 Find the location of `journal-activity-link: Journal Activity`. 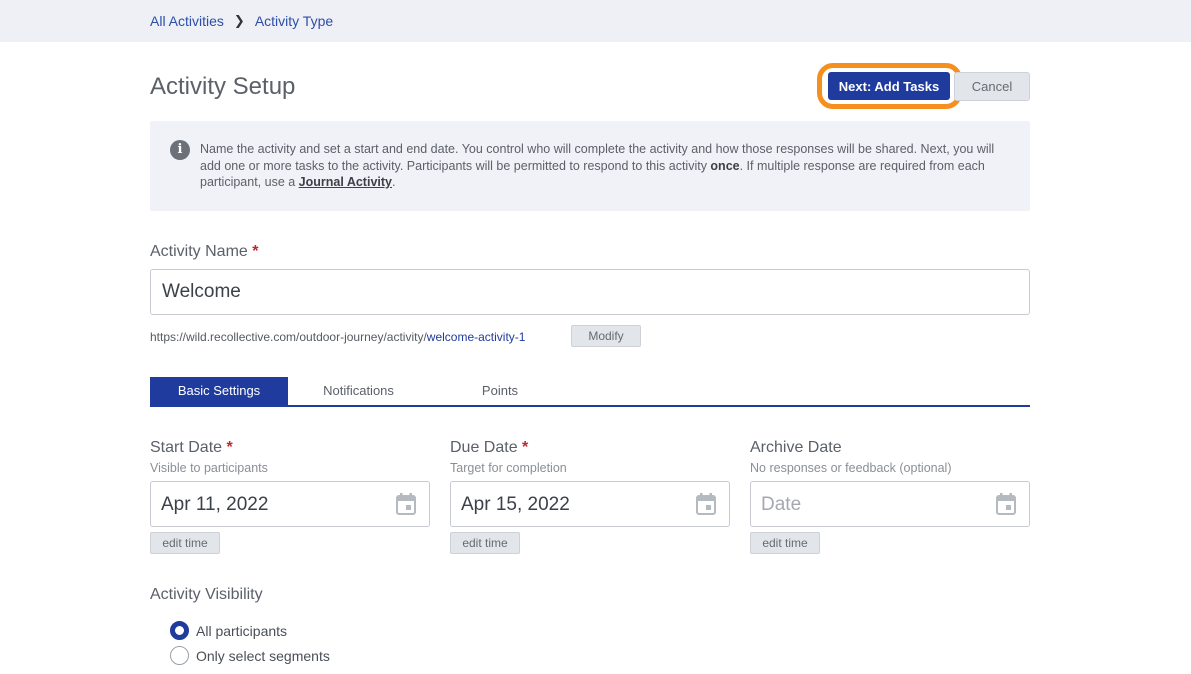

journal-activity-link: Journal Activity is located at coordinates (345, 182).